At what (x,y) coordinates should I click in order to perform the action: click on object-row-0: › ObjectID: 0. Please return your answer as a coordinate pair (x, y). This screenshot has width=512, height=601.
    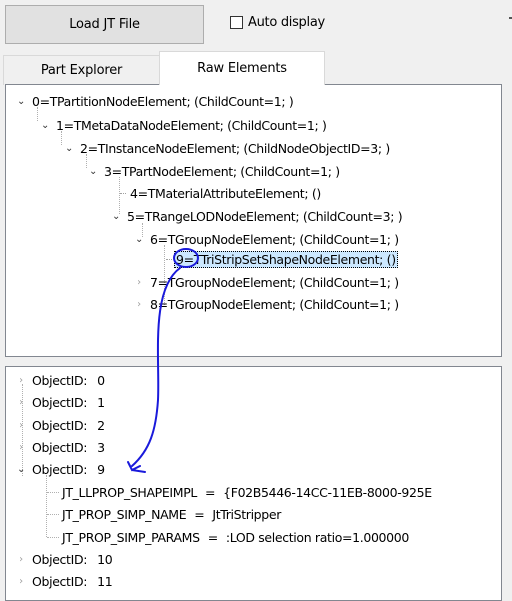
    Looking at the image, I should click on (60, 380).